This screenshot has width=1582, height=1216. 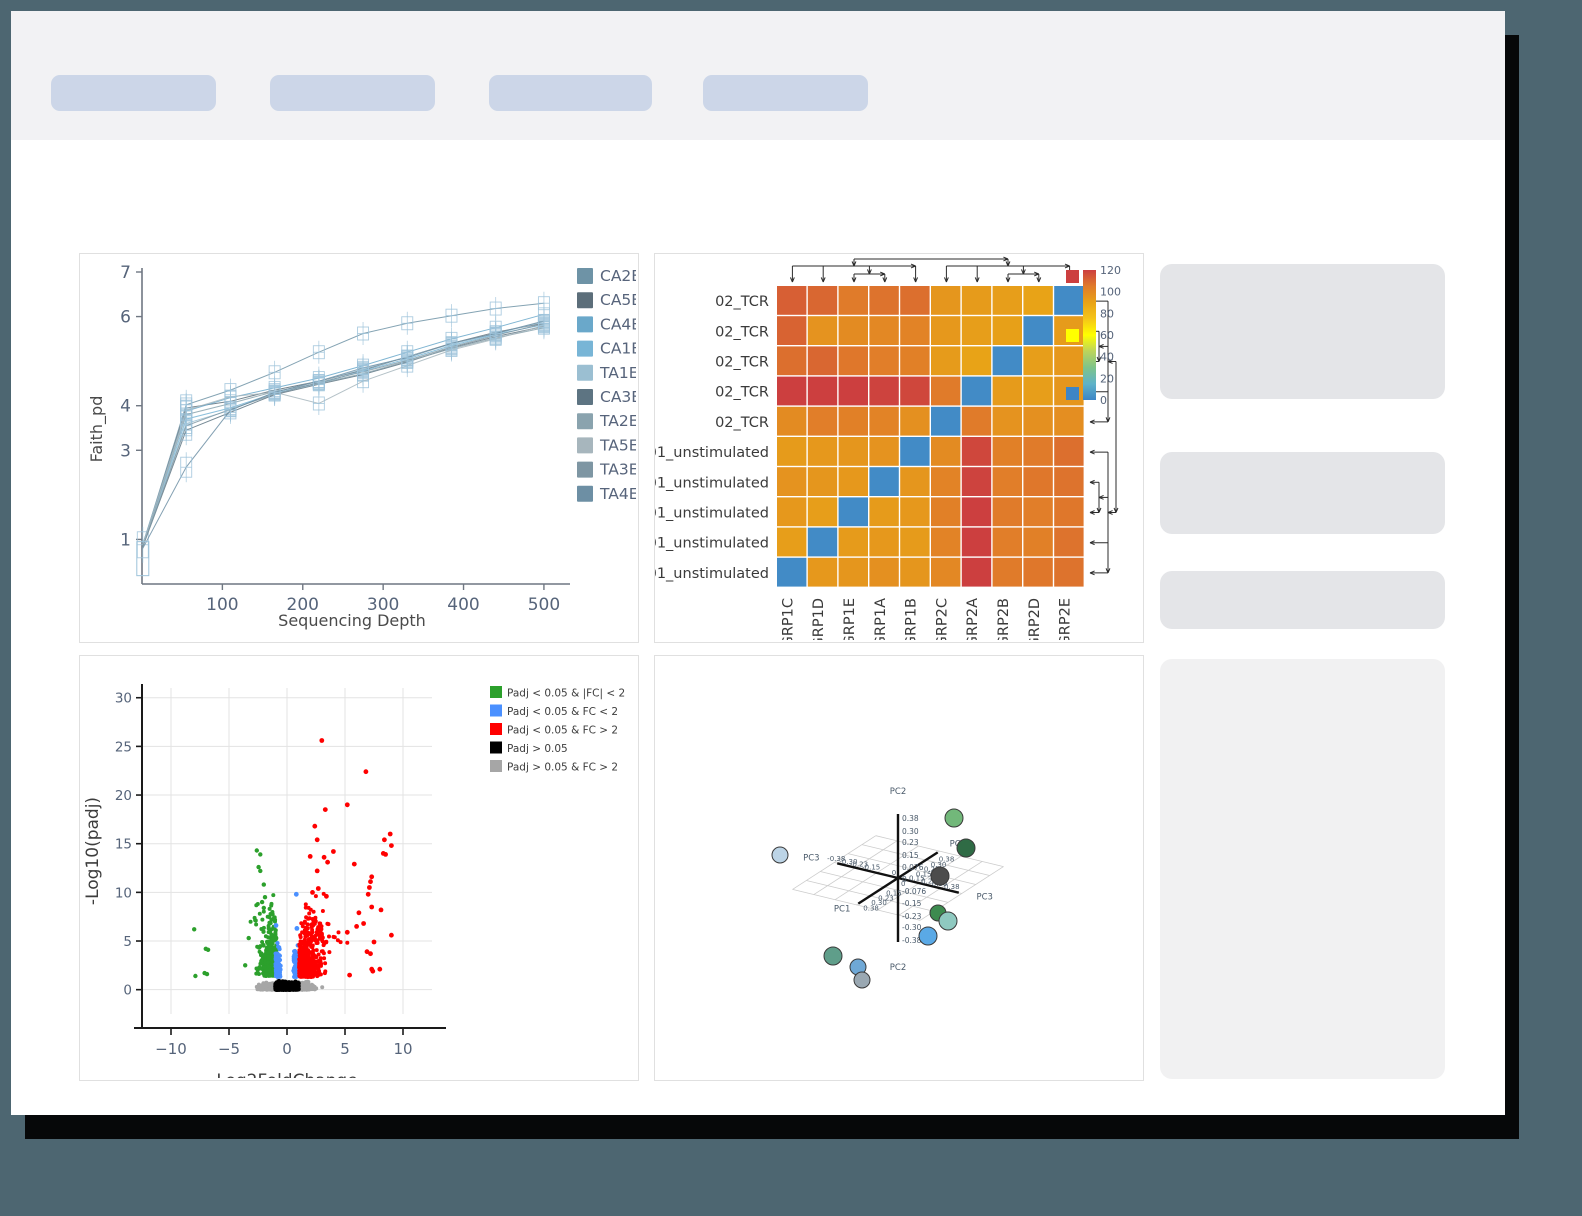 I want to click on legend-item: Padj < 0.05 & FC > 2, so click(x=554, y=730).